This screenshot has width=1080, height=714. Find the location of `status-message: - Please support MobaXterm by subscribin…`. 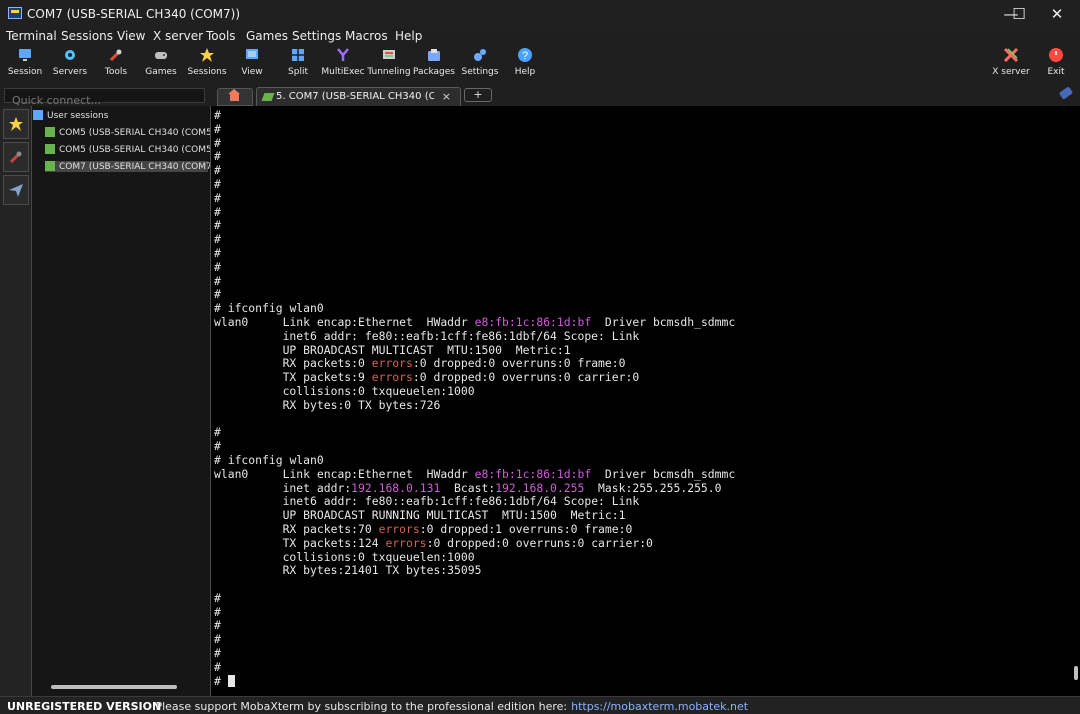

status-message: - Please support MobaXterm by subscribin… is located at coordinates (448, 706).